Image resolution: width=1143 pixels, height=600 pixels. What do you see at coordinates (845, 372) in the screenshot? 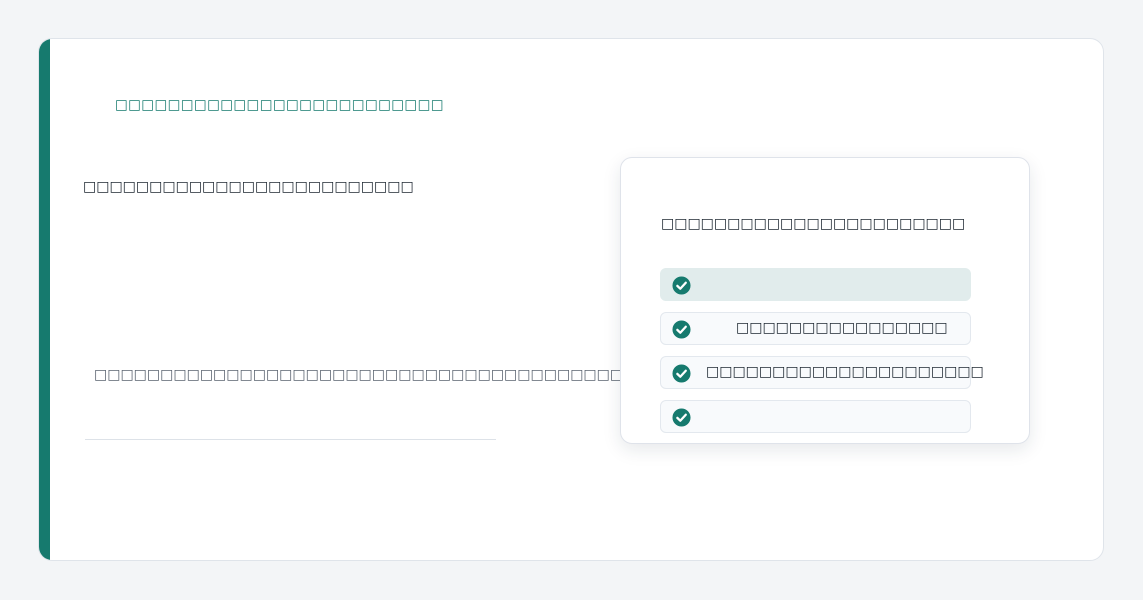
I see `checklist-item-label: □□□□□□□□□□□□□□□□□□□□□` at bounding box center [845, 372].